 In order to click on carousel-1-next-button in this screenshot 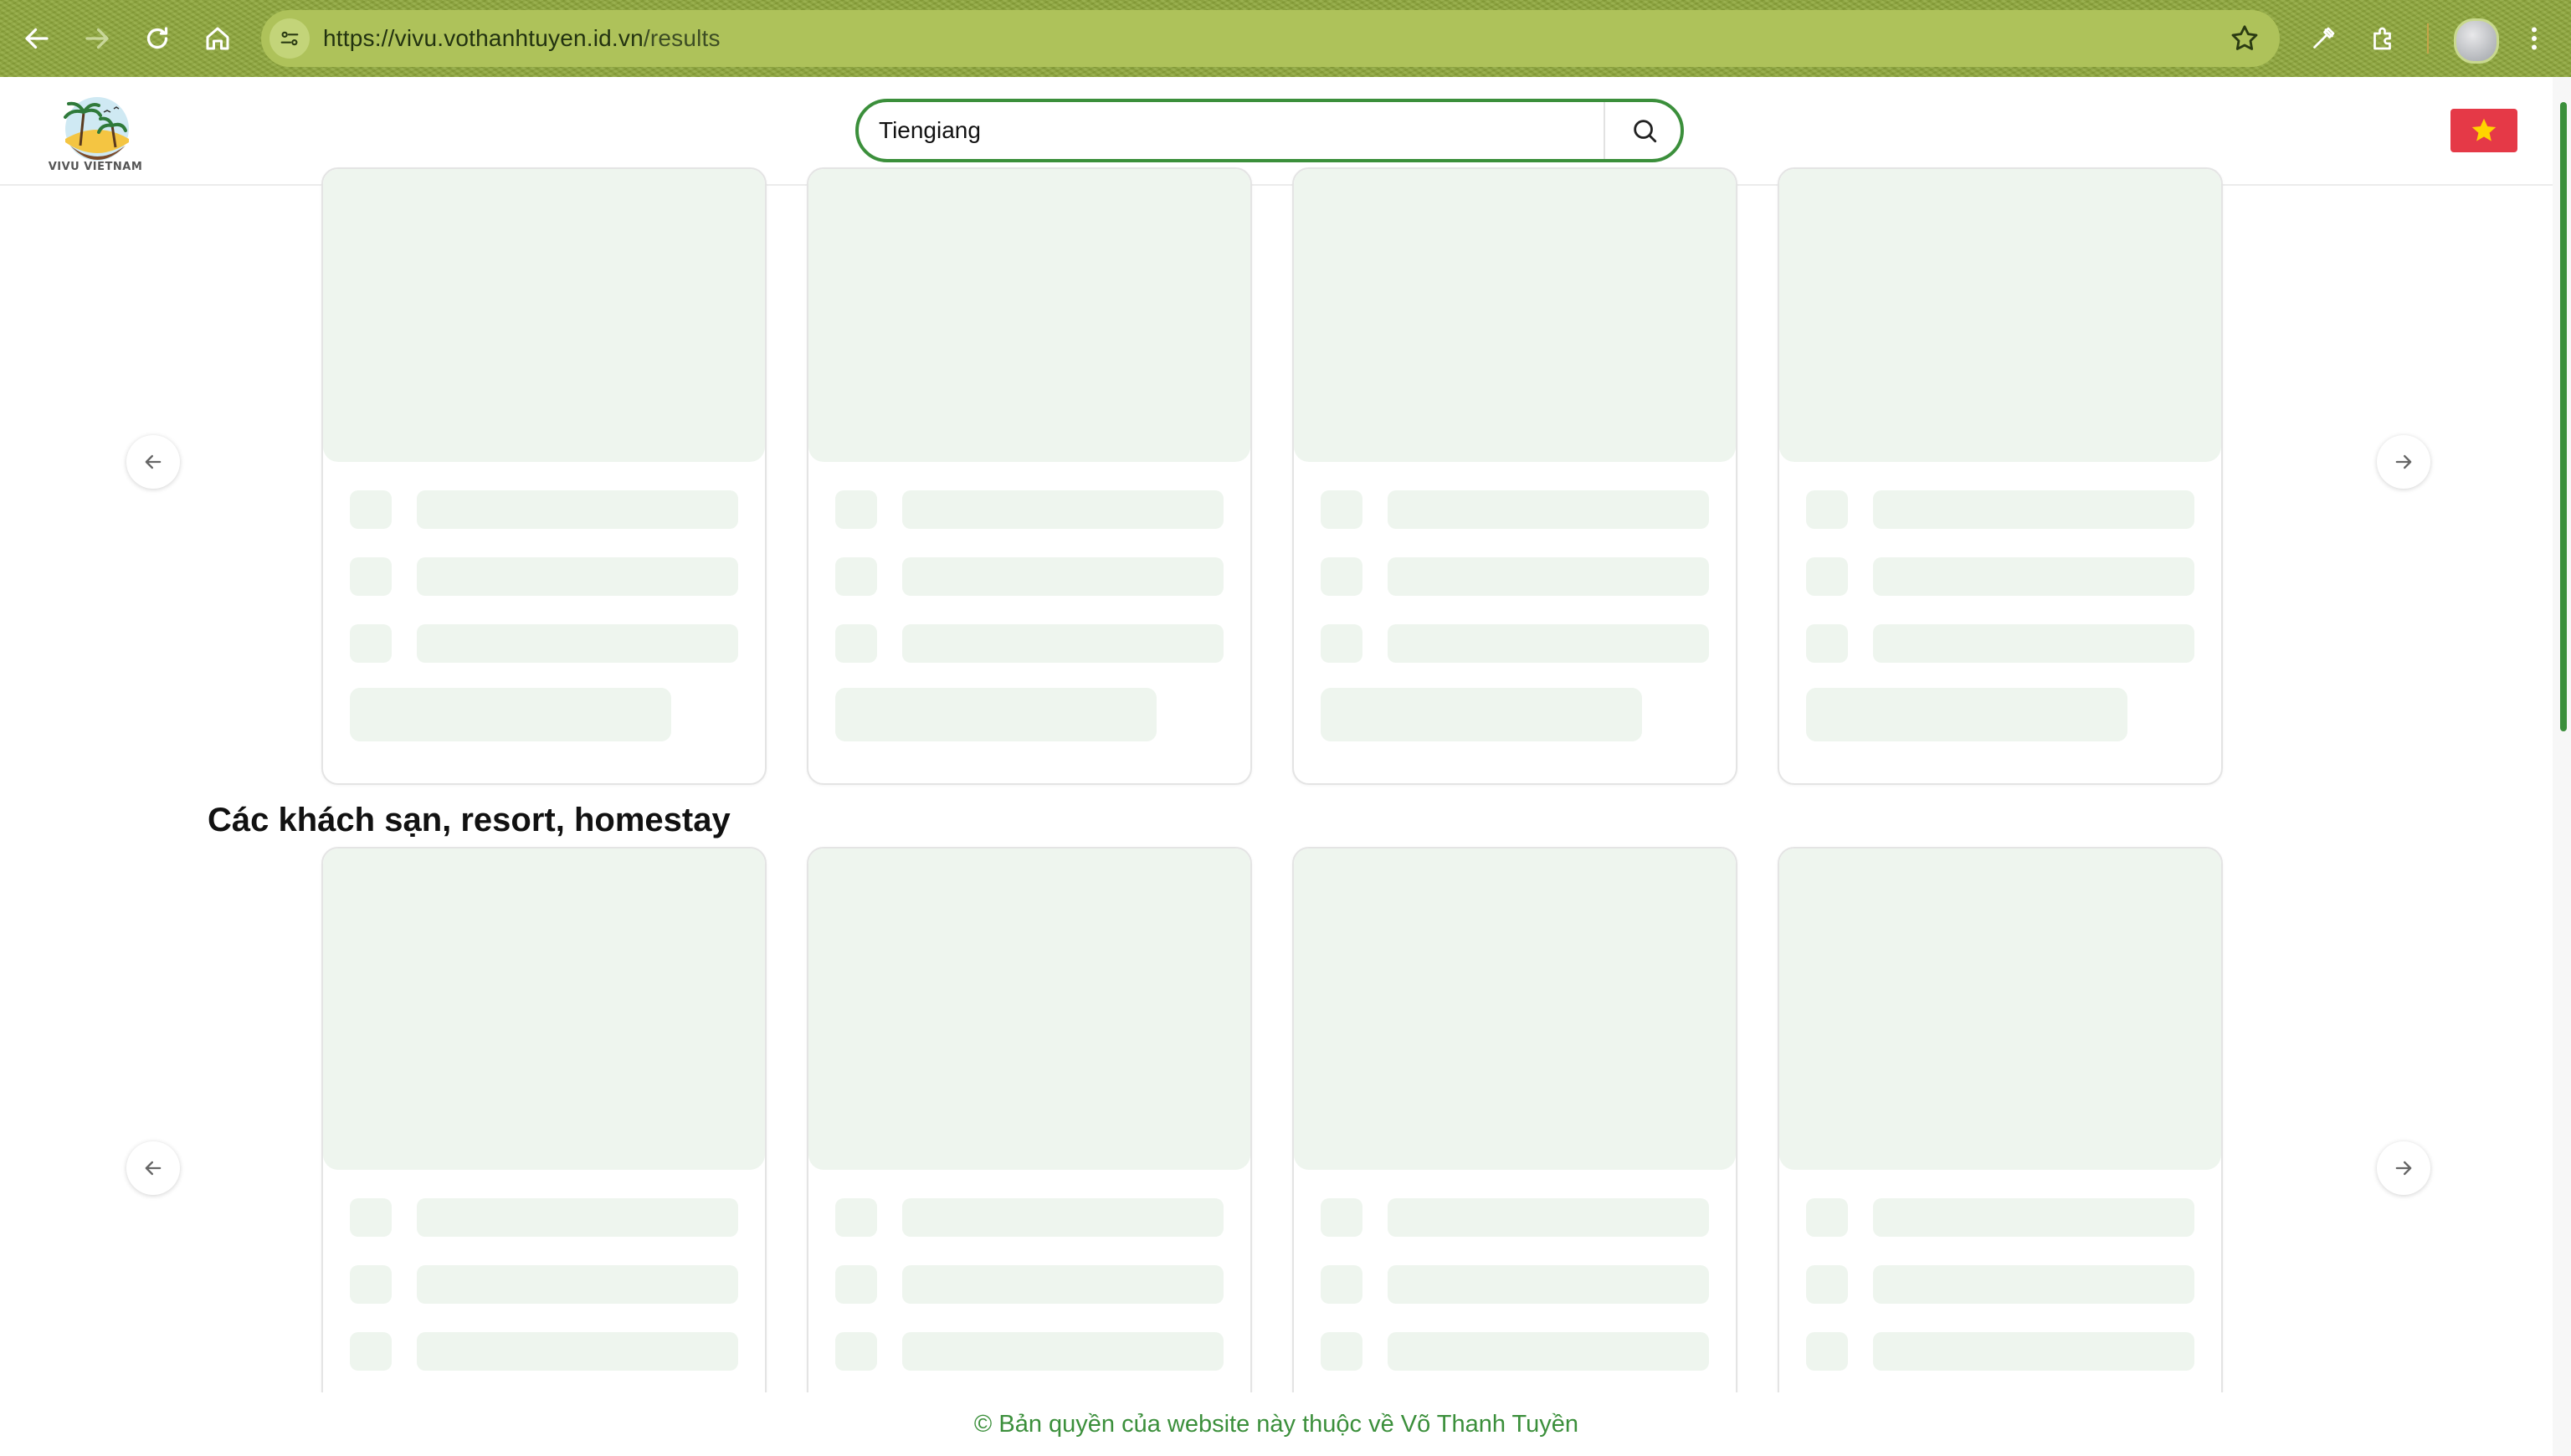, I will do `click(2403, 462)`.